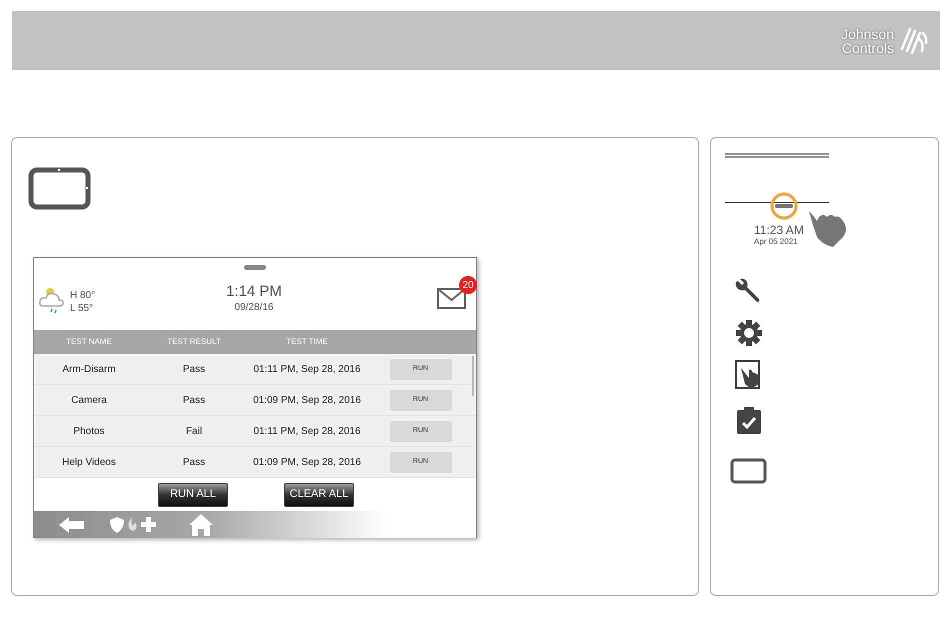 The width and height of the screenshot is (950, 639). Describe the element at coordinates (83, 296) in the screenshot. I see `high-temperature: H 80°` at that location.